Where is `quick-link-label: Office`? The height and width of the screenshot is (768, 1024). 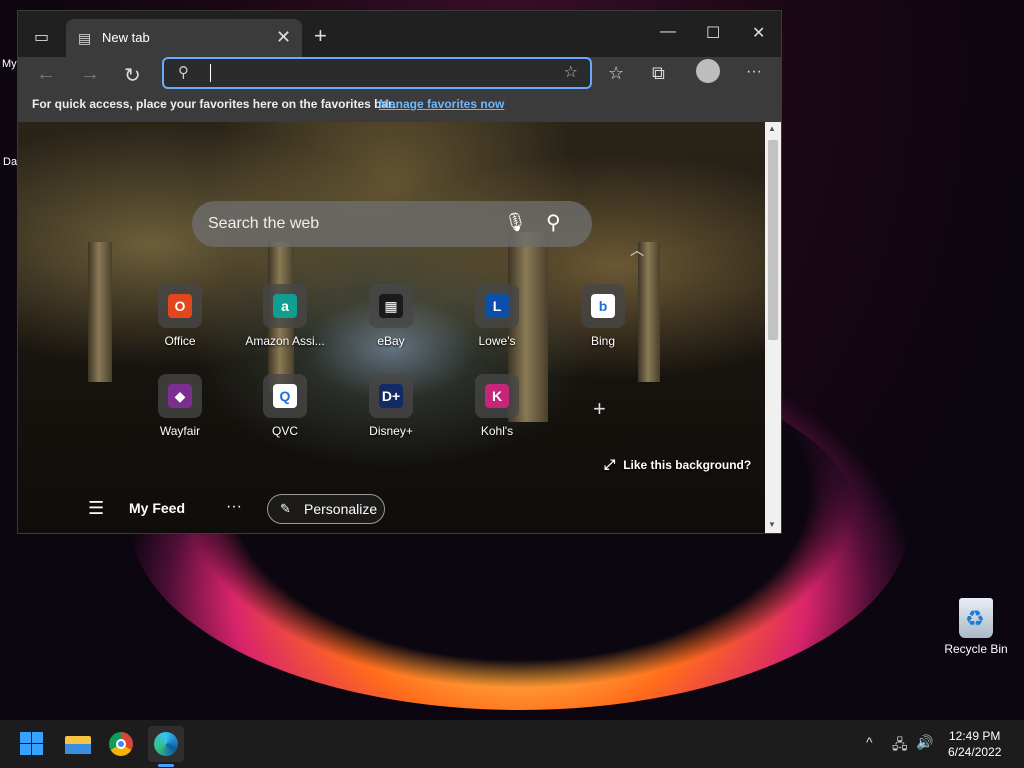
quick-link-label: Office is located at coordinates (180, 341).